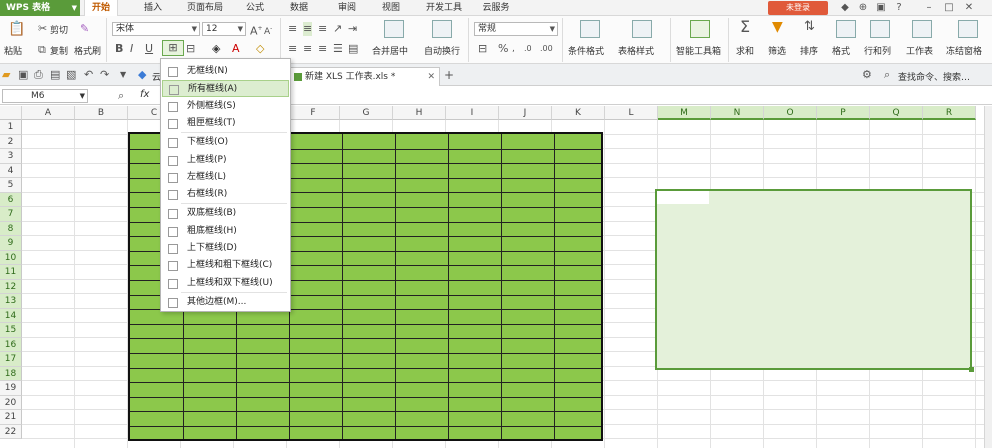 The image size is (992, 448). Describe the element at coordinates (11, 170) in the screenshot. I see `row-header: 4` at that location.